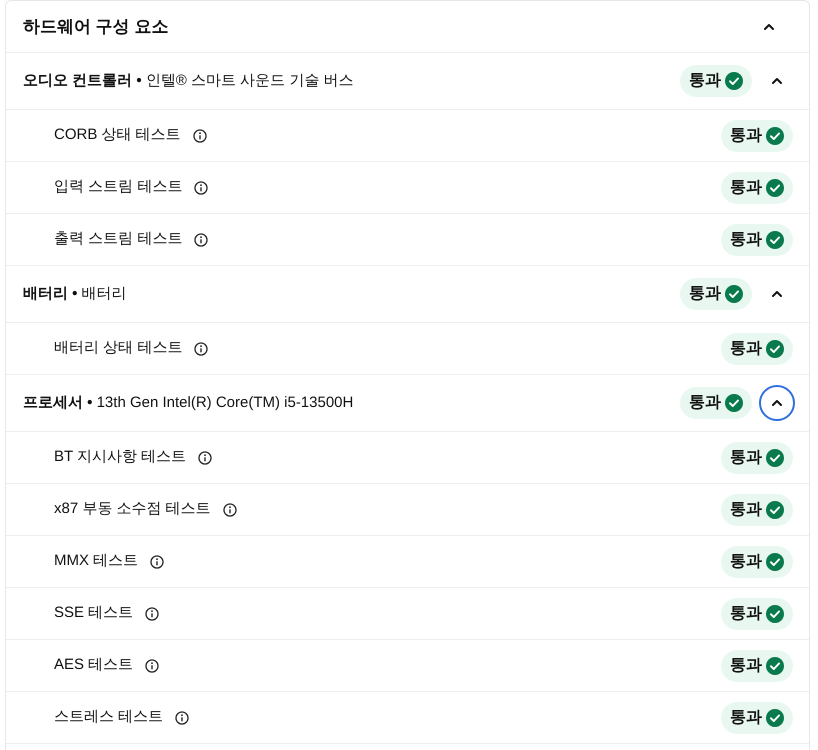  Describe the element at coordinates (120, 457) in the screenshot. I see `test-name: BT 지시사항 테스트` at that location.